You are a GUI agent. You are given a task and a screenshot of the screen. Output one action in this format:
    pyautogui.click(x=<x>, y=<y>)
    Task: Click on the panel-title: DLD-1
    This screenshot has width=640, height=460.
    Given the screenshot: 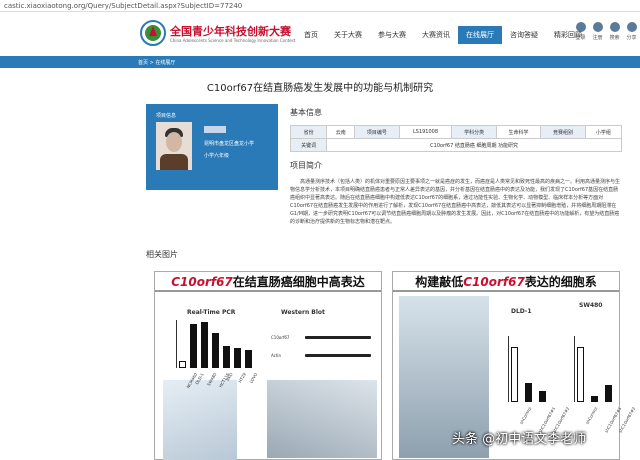 What is the action you would take?
    pyautogui.click(x=521, y=311)
    